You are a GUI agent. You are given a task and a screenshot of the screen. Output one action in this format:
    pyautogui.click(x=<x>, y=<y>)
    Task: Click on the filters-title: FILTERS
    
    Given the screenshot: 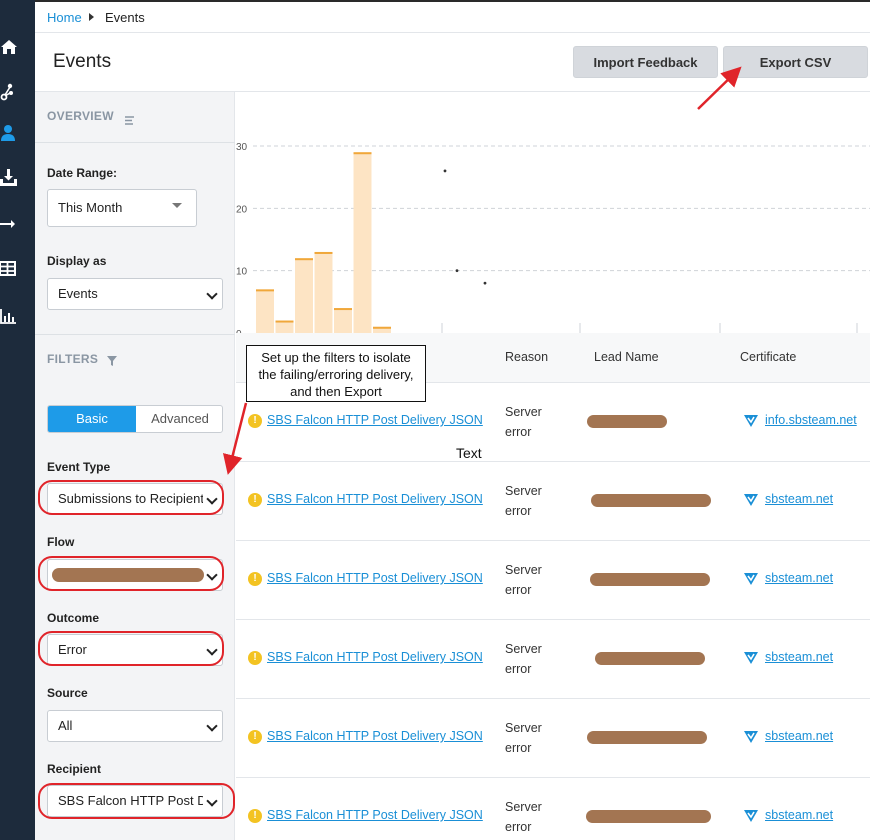 What is the action you would take?
    pyautogui.click(x=73, y=359)
    